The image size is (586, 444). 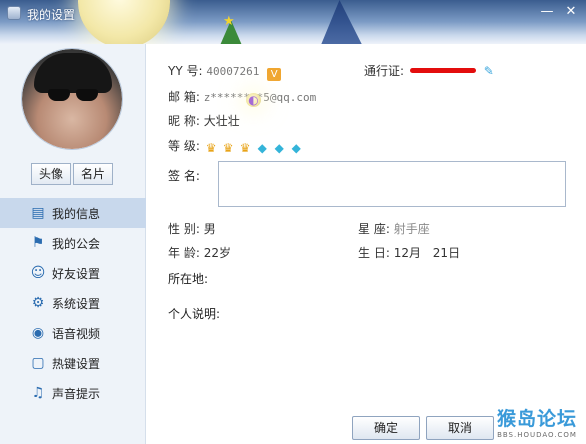 What do you see at coordinates (76, 303) in the screenshot?
I see `sidebar-item-label: 系统设置` at bounding box center [76, 303].